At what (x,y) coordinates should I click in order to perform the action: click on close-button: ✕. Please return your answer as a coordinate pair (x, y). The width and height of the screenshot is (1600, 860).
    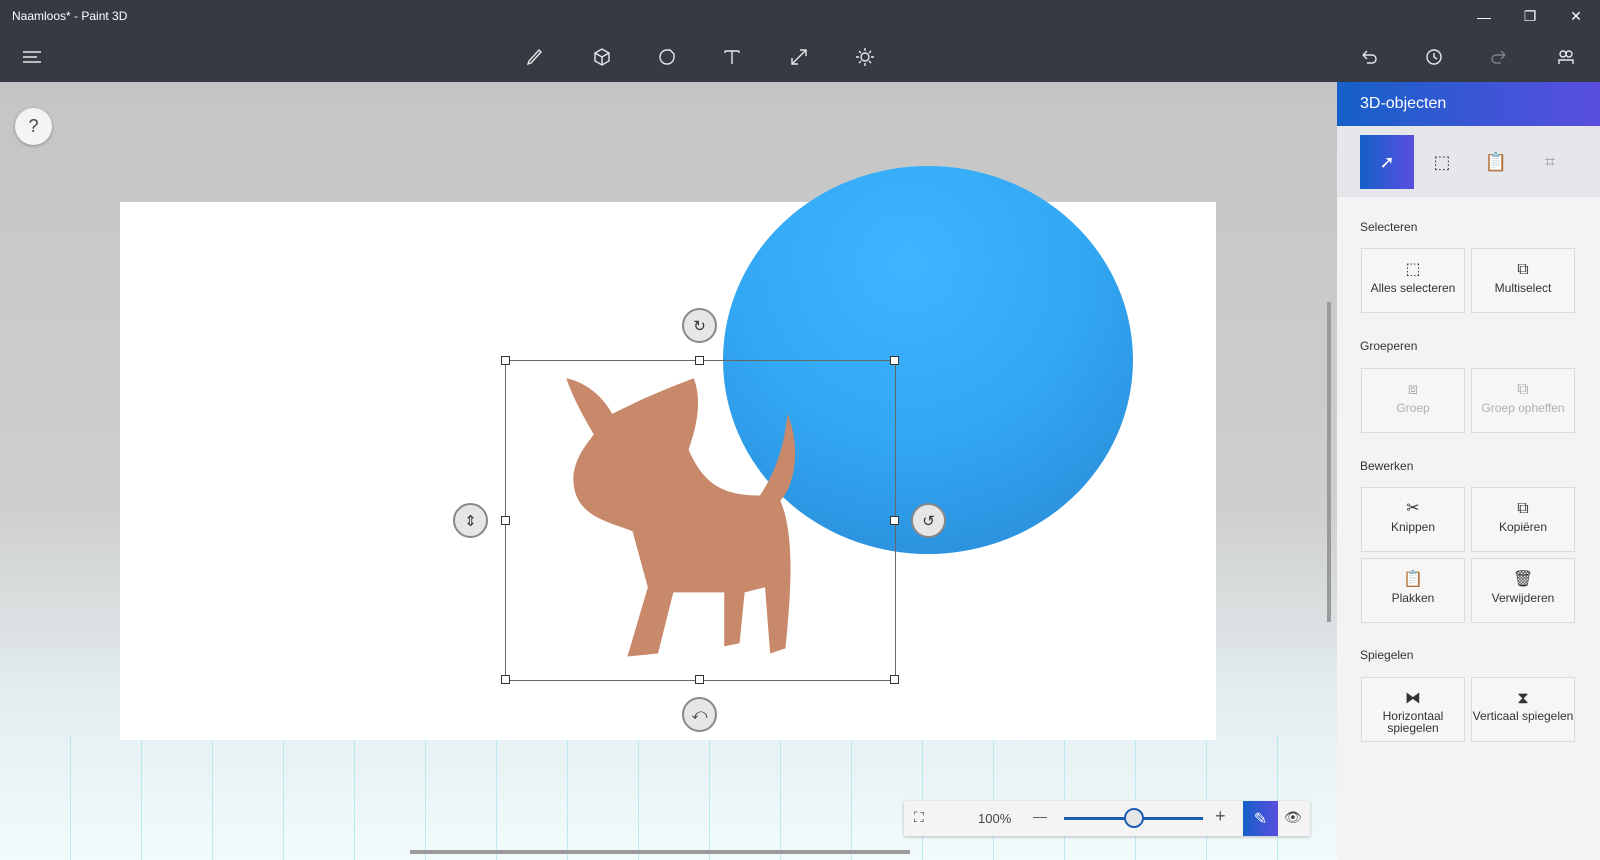
    Looking at the image, I should click on (1576, 16).